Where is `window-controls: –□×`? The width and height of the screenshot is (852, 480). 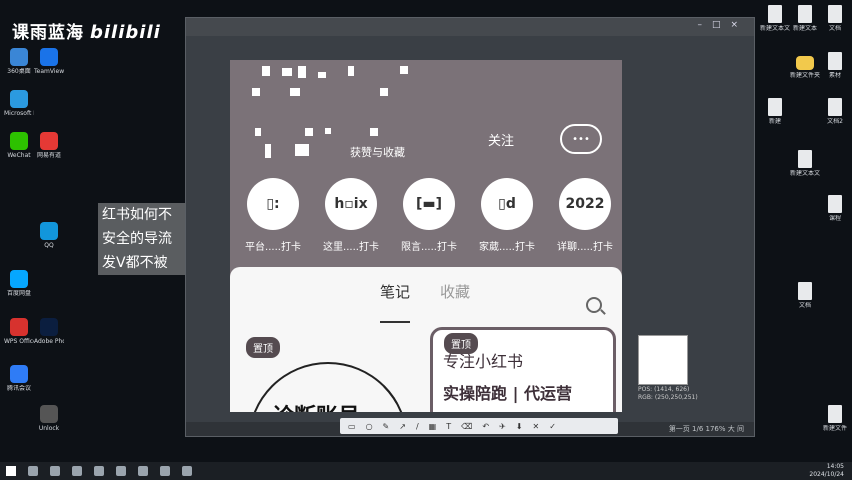 window-controls: –□× is located at coordinates (722, 25).